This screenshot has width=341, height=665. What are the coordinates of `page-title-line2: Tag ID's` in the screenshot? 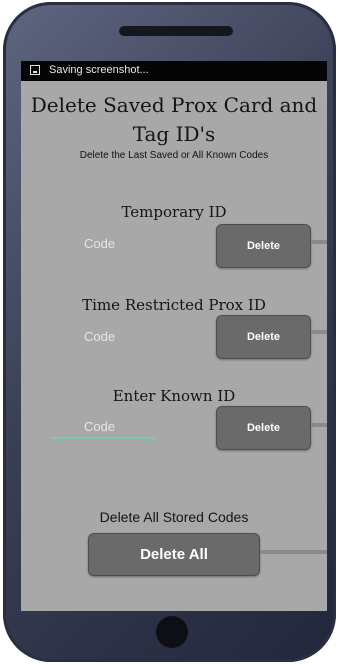 It's located at (174, 134).